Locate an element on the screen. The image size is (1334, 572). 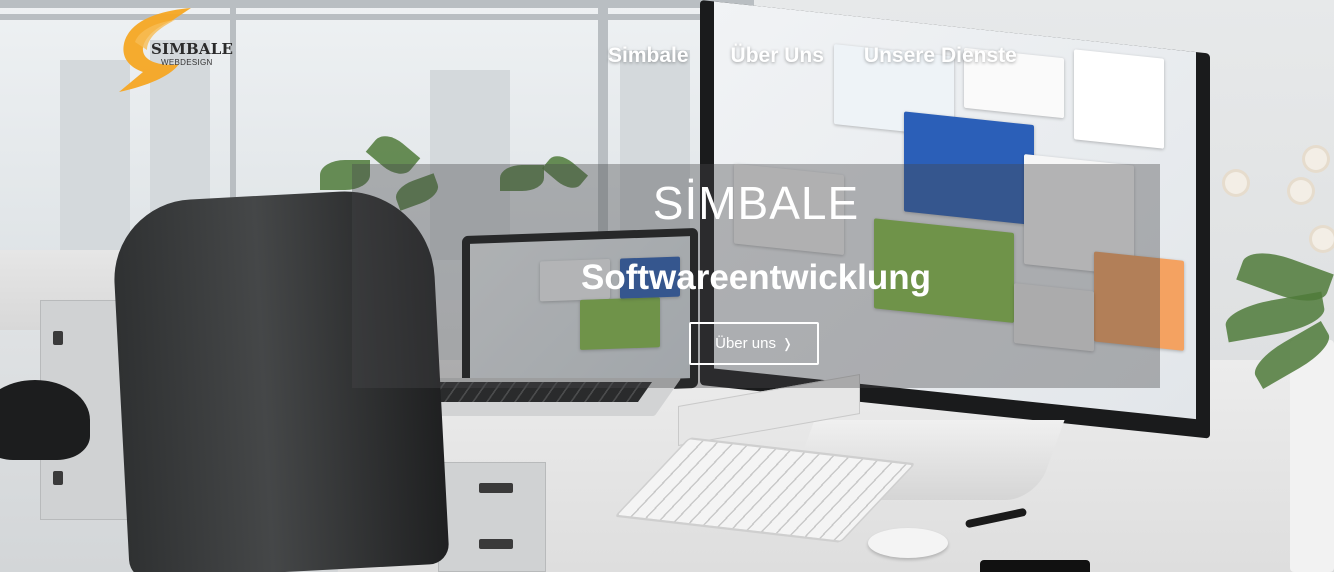
about-us-button-label: Über uns is located at coordinates (745, 343).